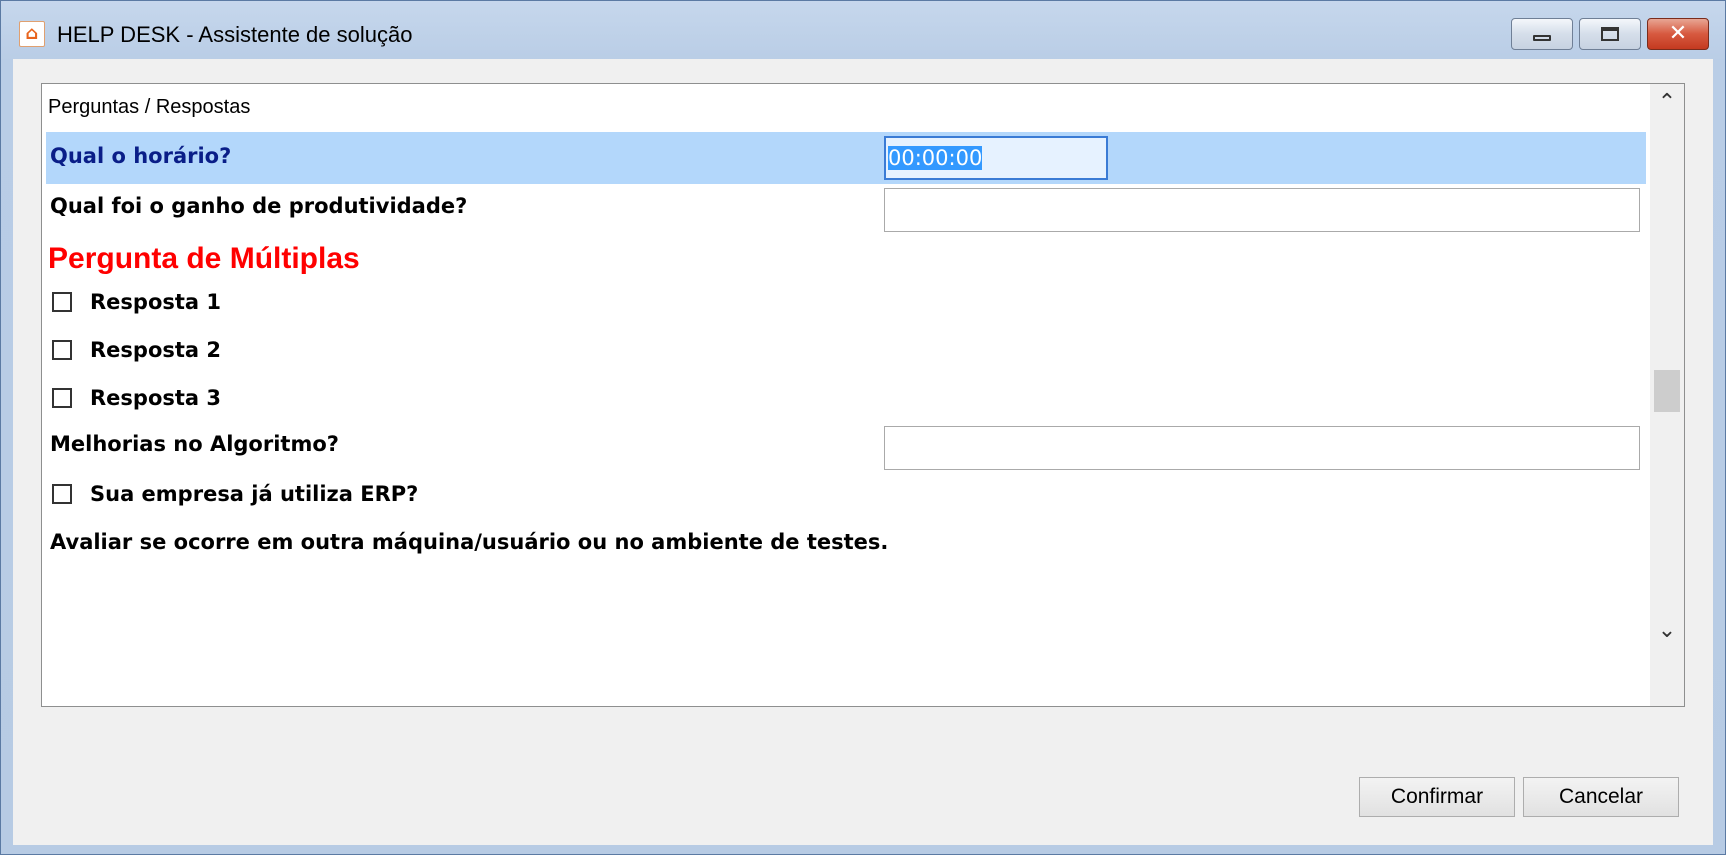  What do you see at coordinates (863, 30) in the screenshot?
I see `title-bar: ⌂ HELP DESK - Assistente de solução ✕` at bounding box center [863, 30].